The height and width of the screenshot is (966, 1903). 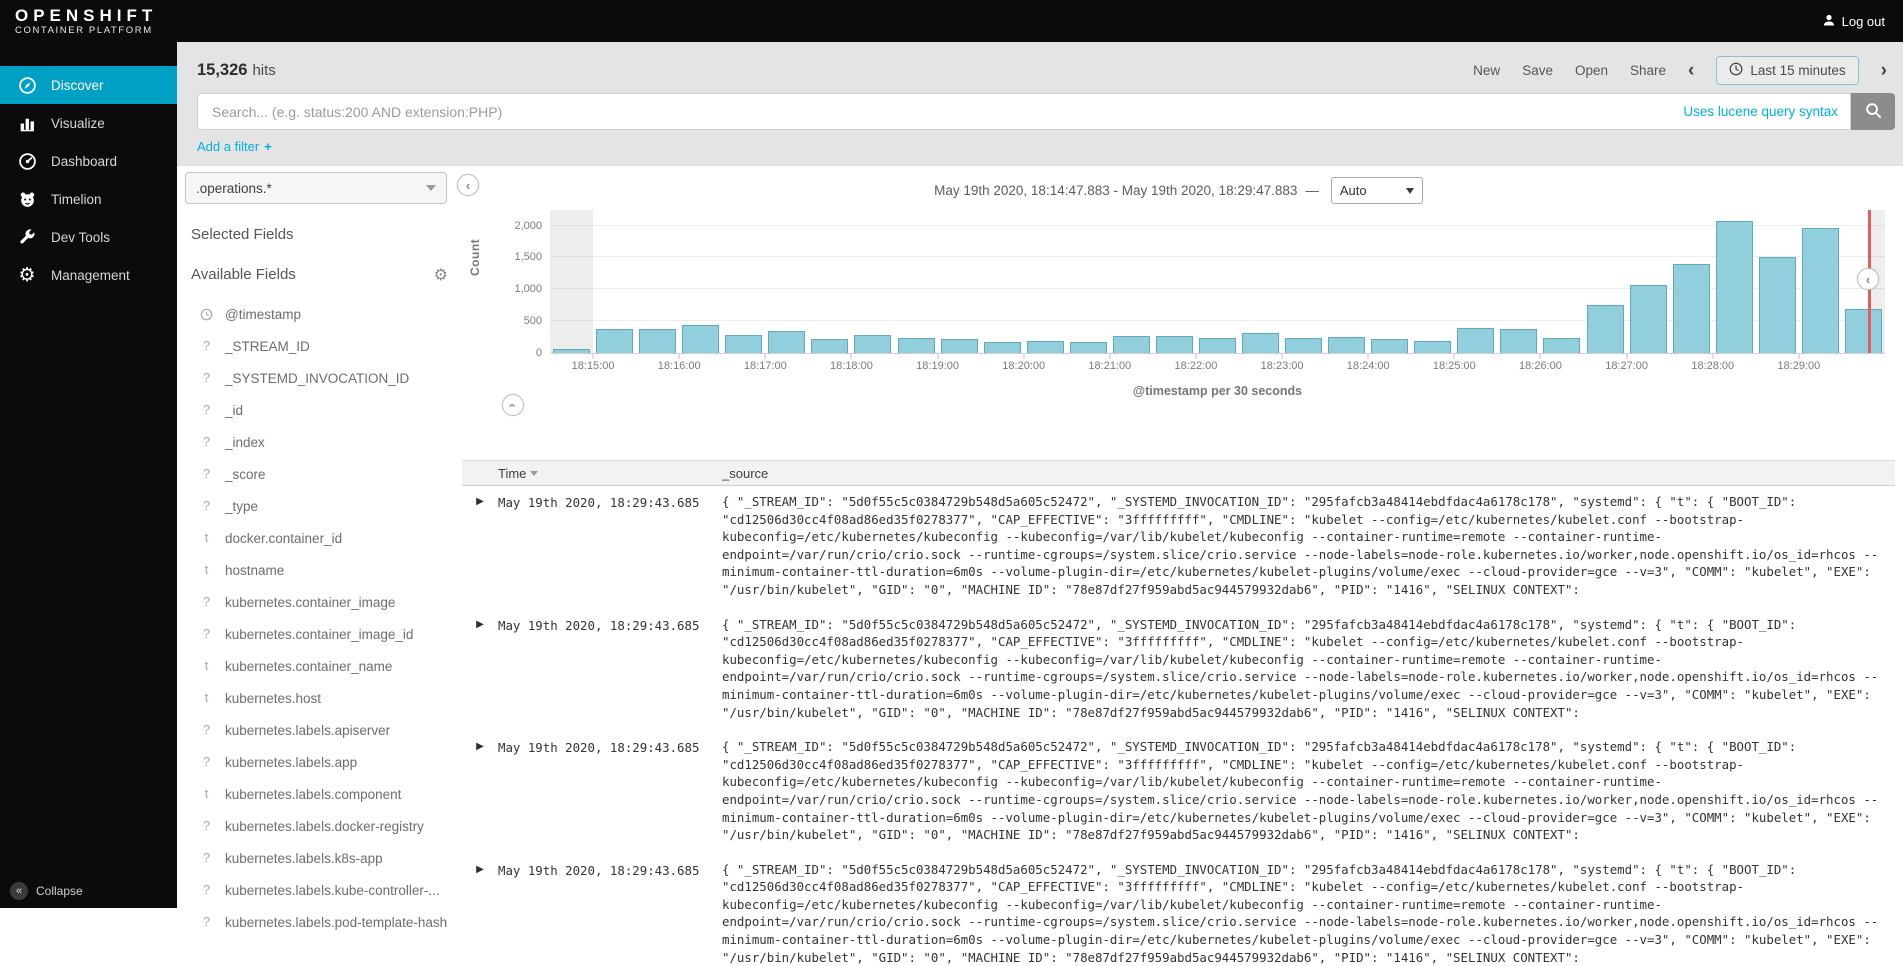 What do you see at coordinates (528, 257) in the screenshot?
I see `y-axis-tick-label: 1,500` at bounding box center [528, 257].